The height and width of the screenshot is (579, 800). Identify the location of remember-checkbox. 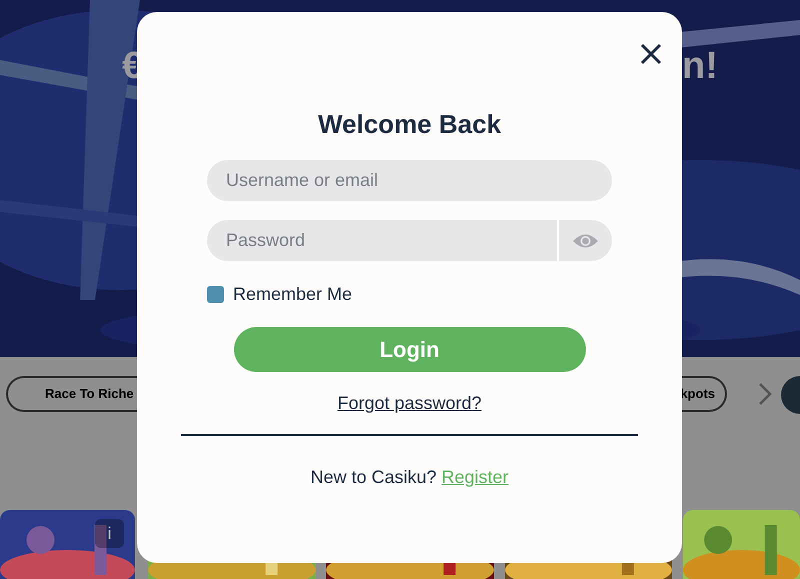
(215, 294).